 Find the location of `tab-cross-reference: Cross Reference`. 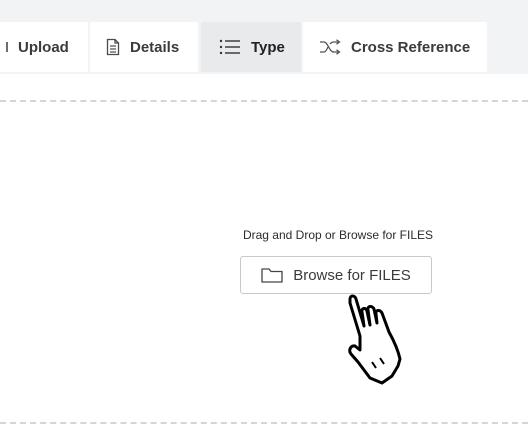

tab-cross-reference: Cross Reference is located at coordinates (395, 47).